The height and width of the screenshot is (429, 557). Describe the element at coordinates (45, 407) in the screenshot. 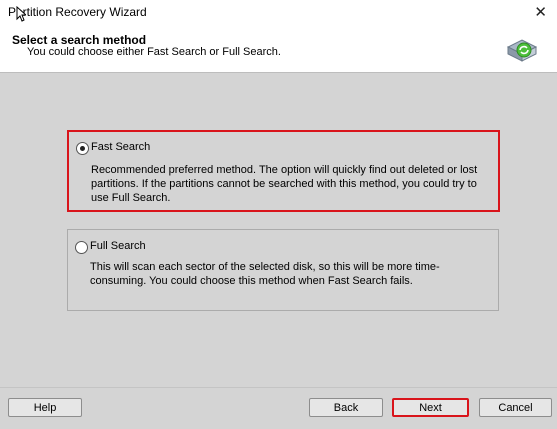

I see `help-button: Help` at that location.